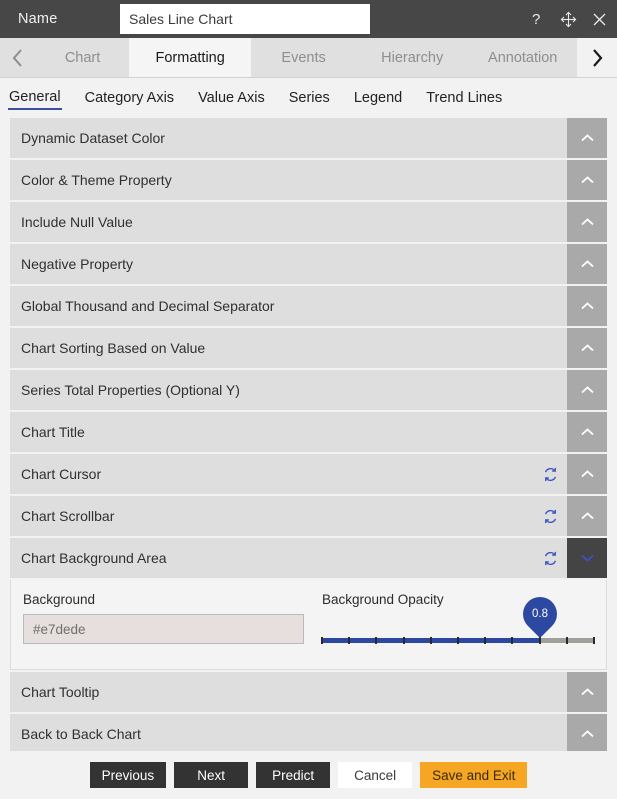 This screenshot has width=617, height=799. I want to click on accordion-row: Include Null Value, so click(308, 222).